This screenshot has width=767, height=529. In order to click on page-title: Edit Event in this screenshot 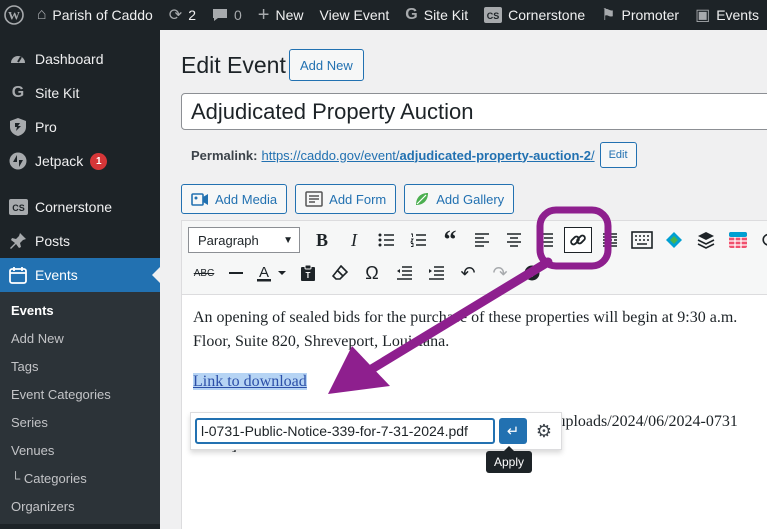, I will do `click(233, 65)`.